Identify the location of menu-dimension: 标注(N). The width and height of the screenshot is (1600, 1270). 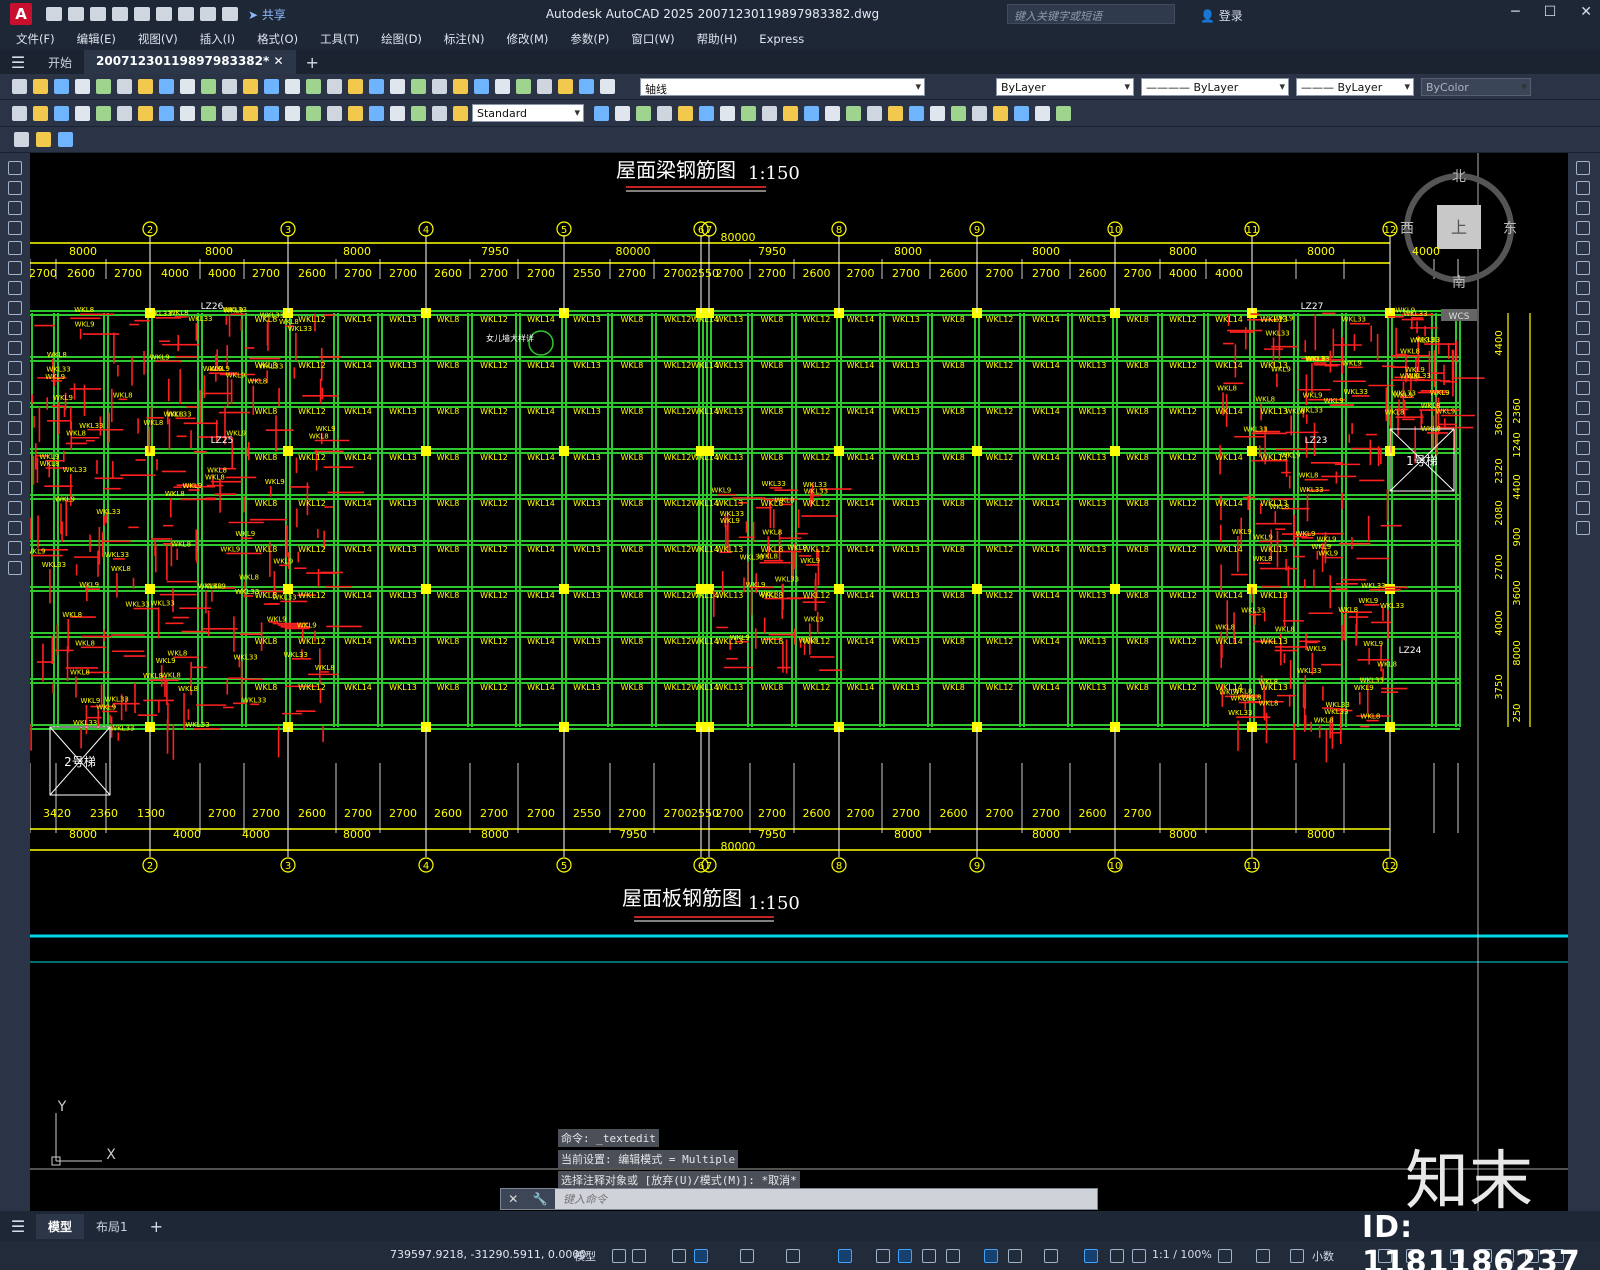
(464, 39).